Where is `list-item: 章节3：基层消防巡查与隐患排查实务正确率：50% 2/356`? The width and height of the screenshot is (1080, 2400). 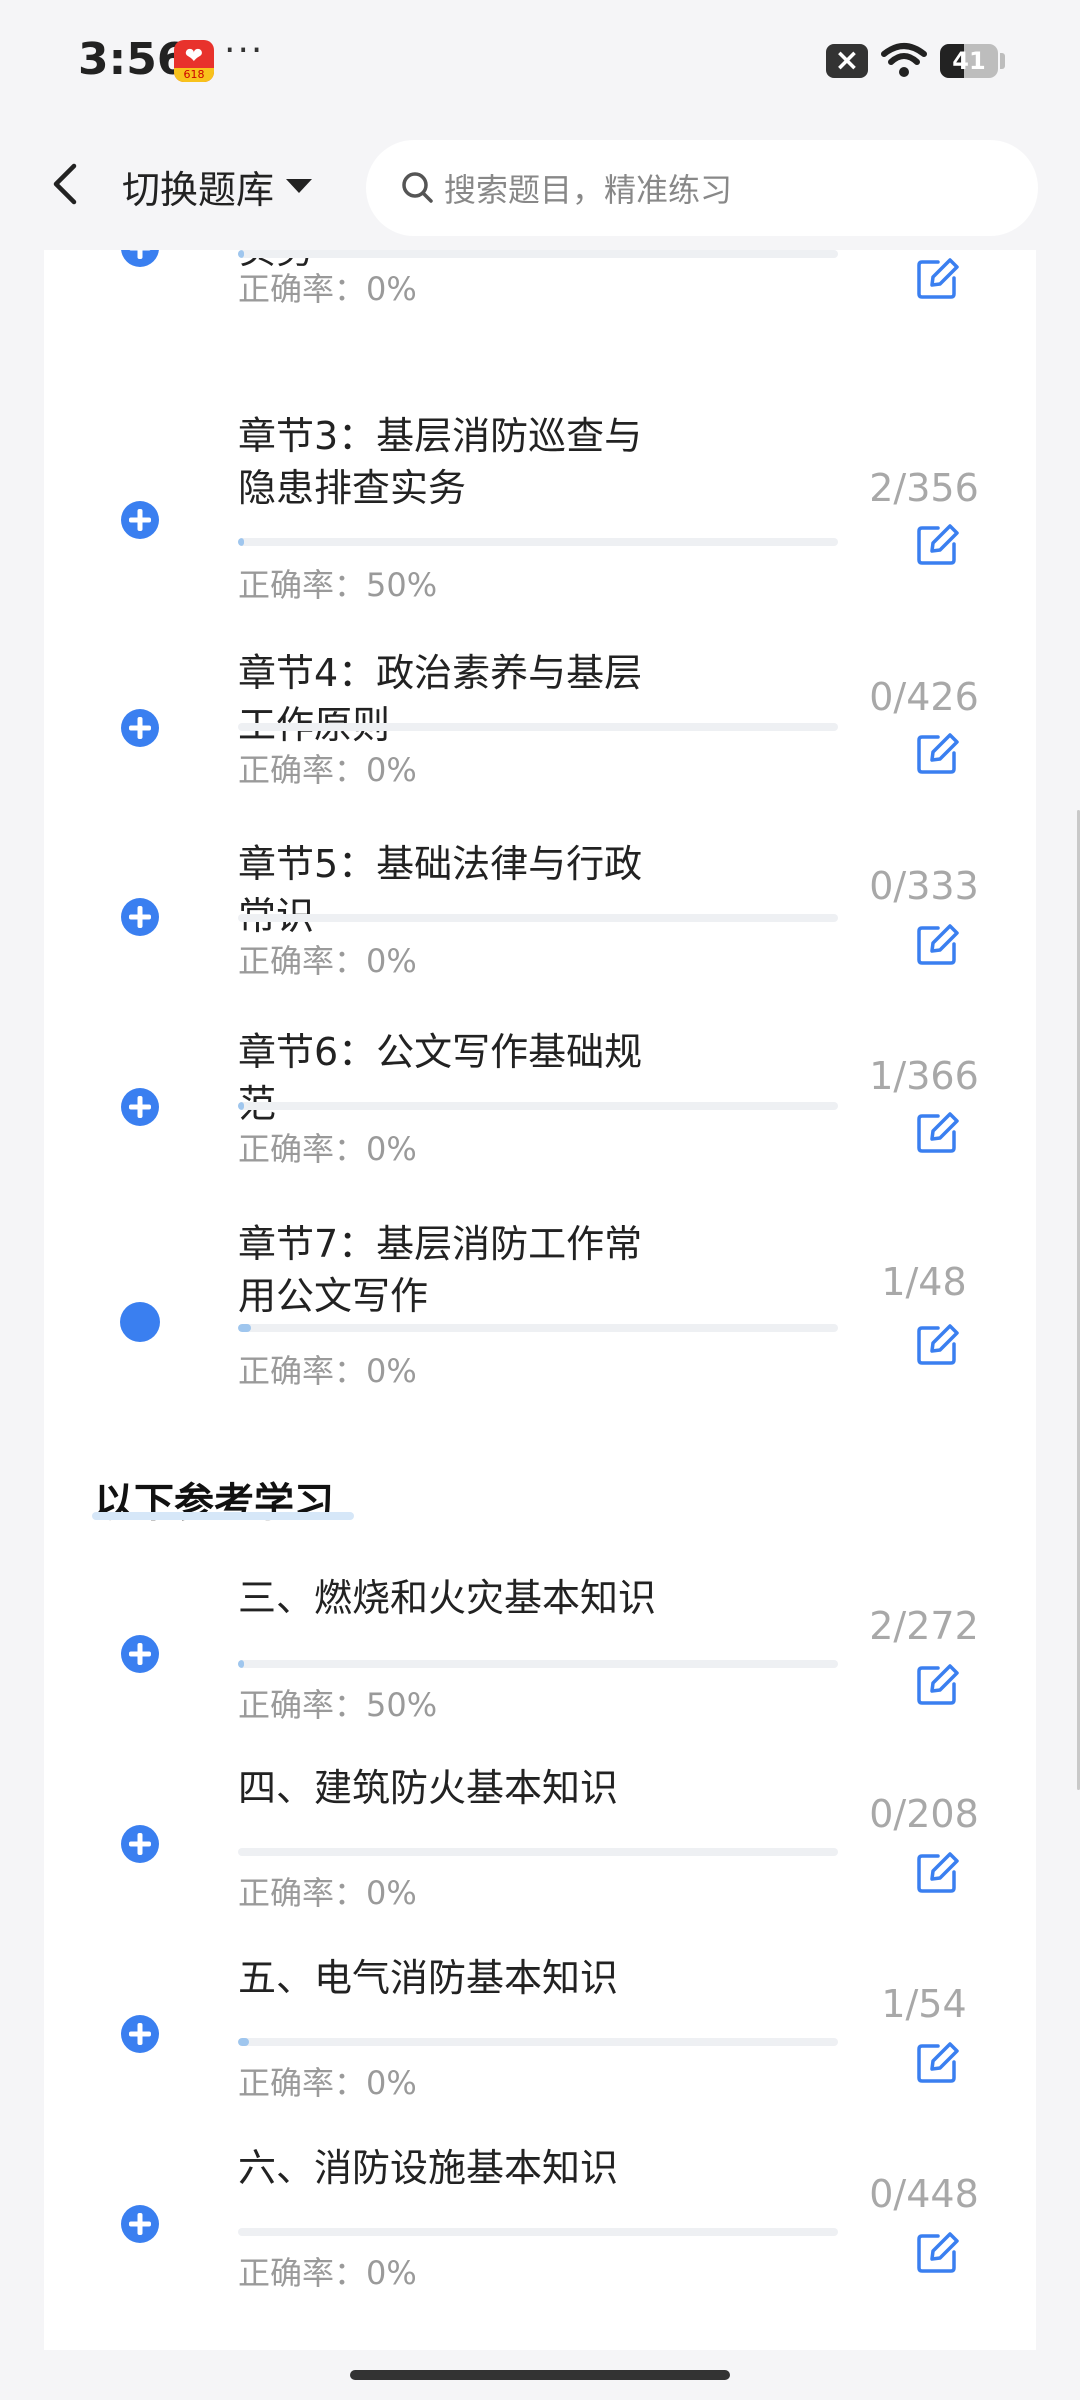 list-item: 章节3：基层消防巡查与隐患排查实务正确率：50% 2/356 is located at coordinates (540, 530).